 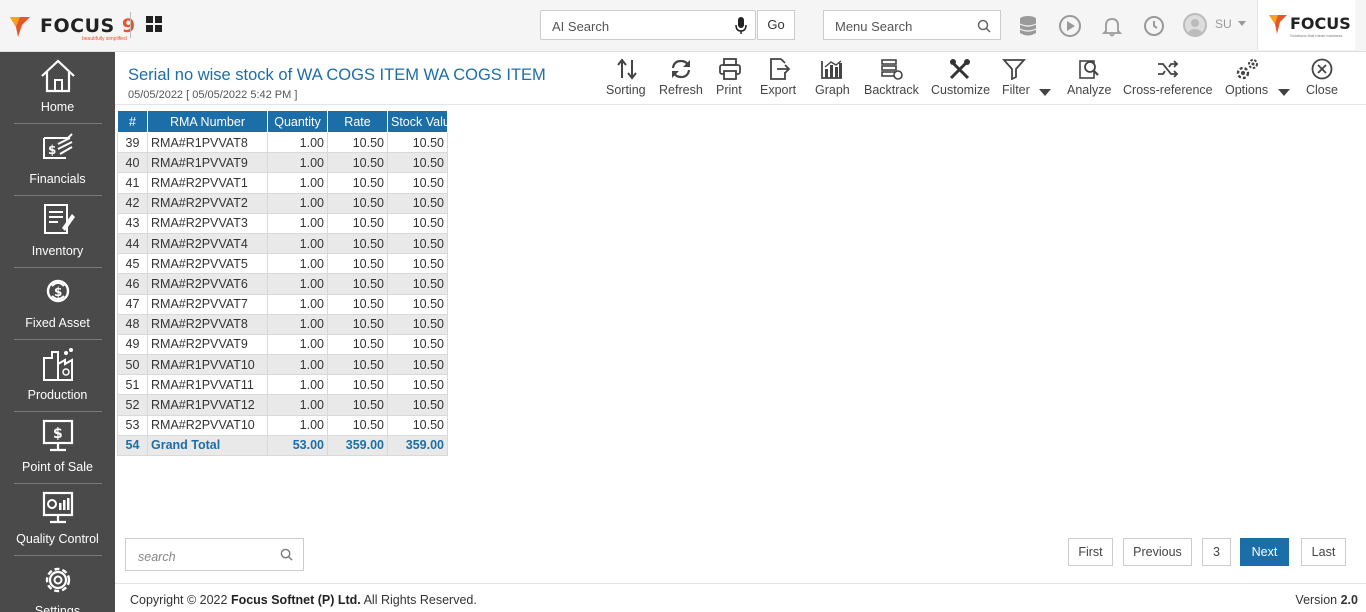 I want to click on table-row: 39 RMA#R1PVVAT8 1.00 10.50 10.50, so click(x=282, y=142).